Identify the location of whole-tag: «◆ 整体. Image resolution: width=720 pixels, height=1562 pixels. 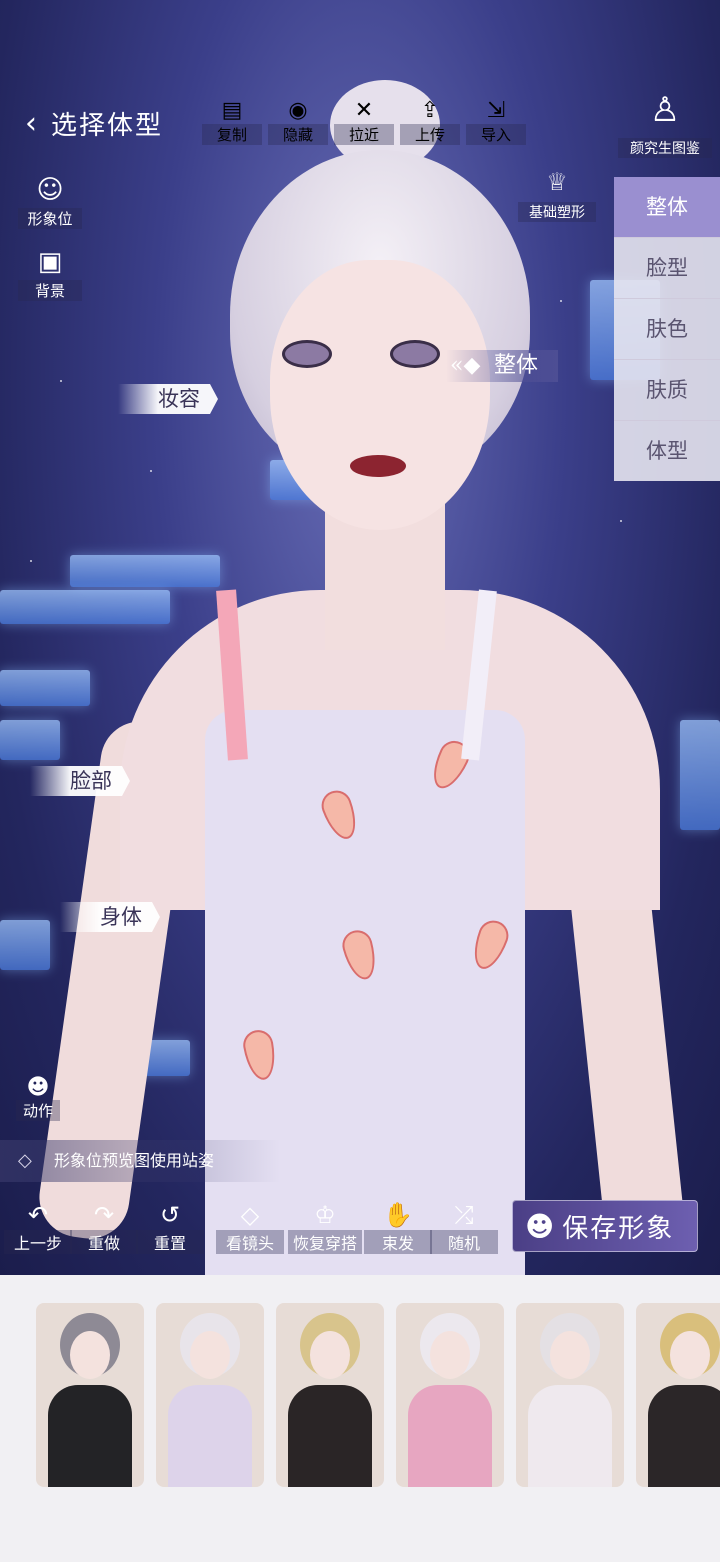
(502, 366).